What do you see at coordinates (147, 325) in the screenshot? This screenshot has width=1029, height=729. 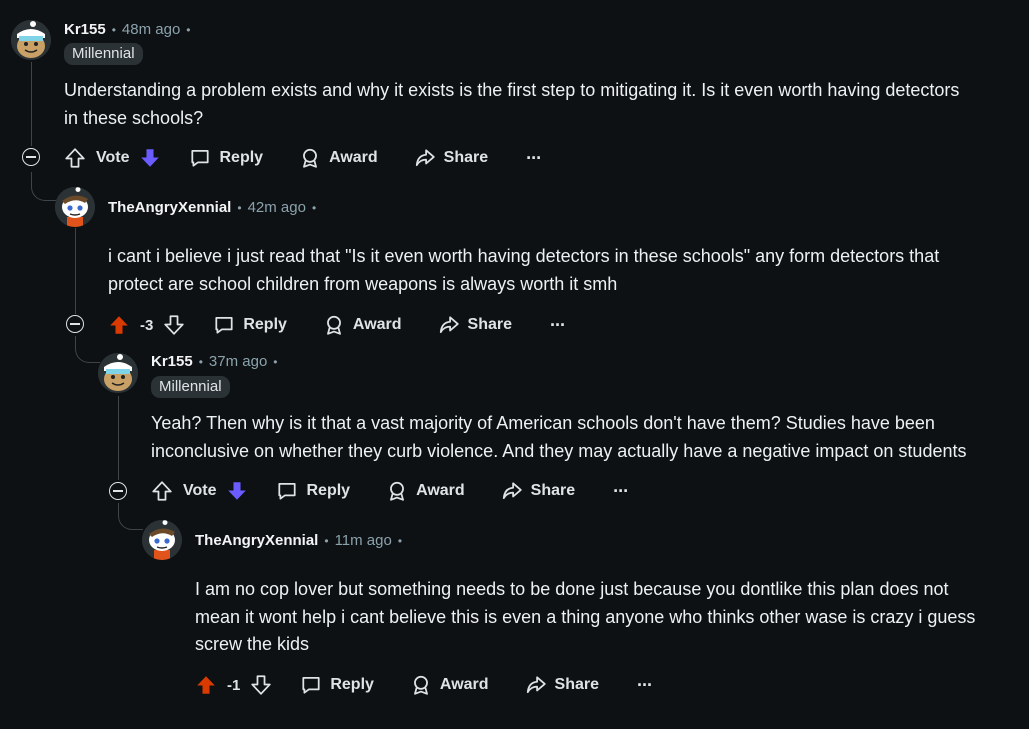 I see `vote-score: -3` at bounding box center [147, 325].